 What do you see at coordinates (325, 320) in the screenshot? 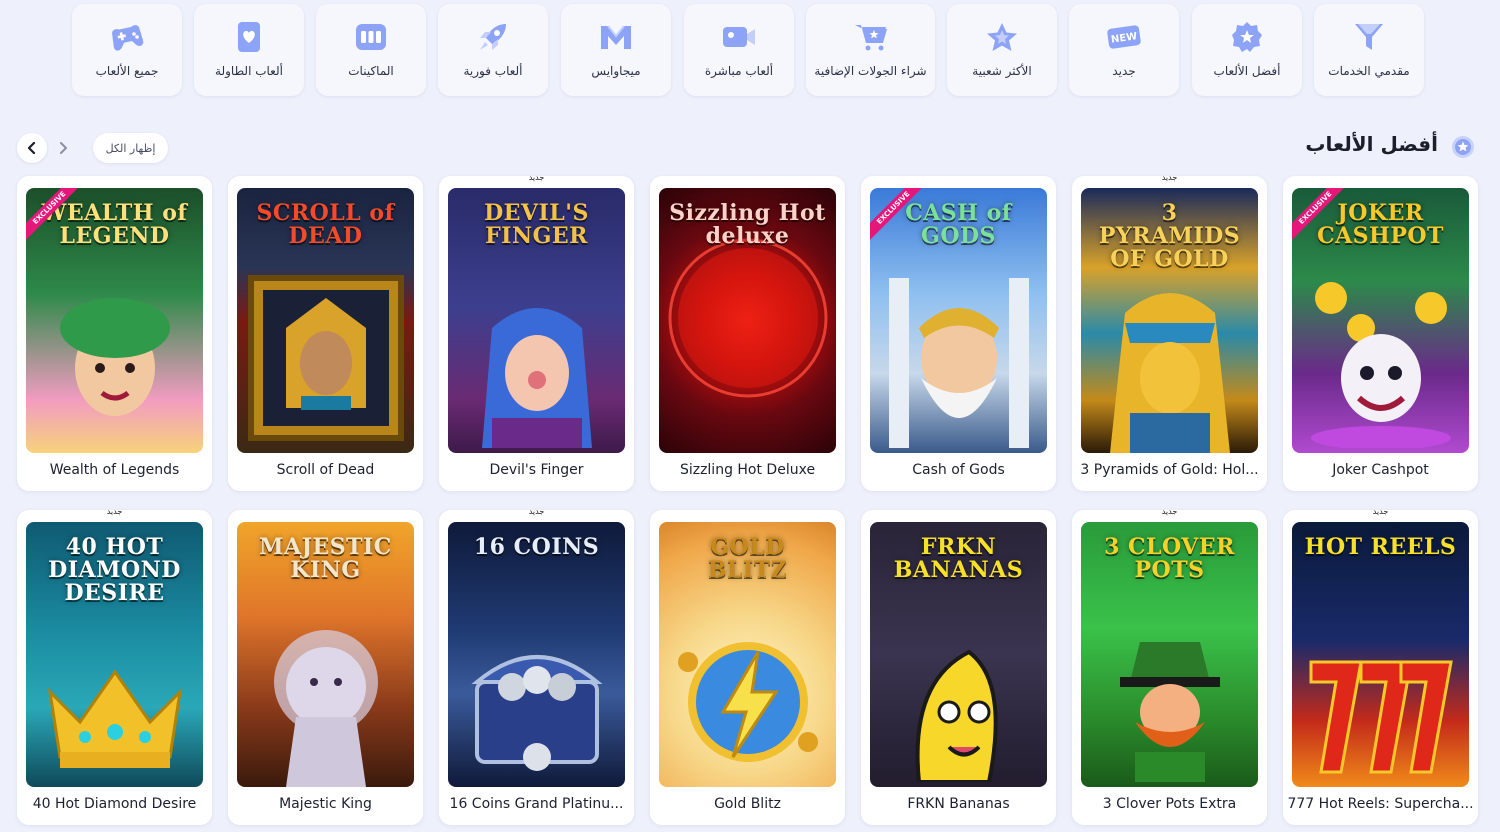
I see `game-thumbnail: SCROLL of DEAD` at bounding box center [325, 320].